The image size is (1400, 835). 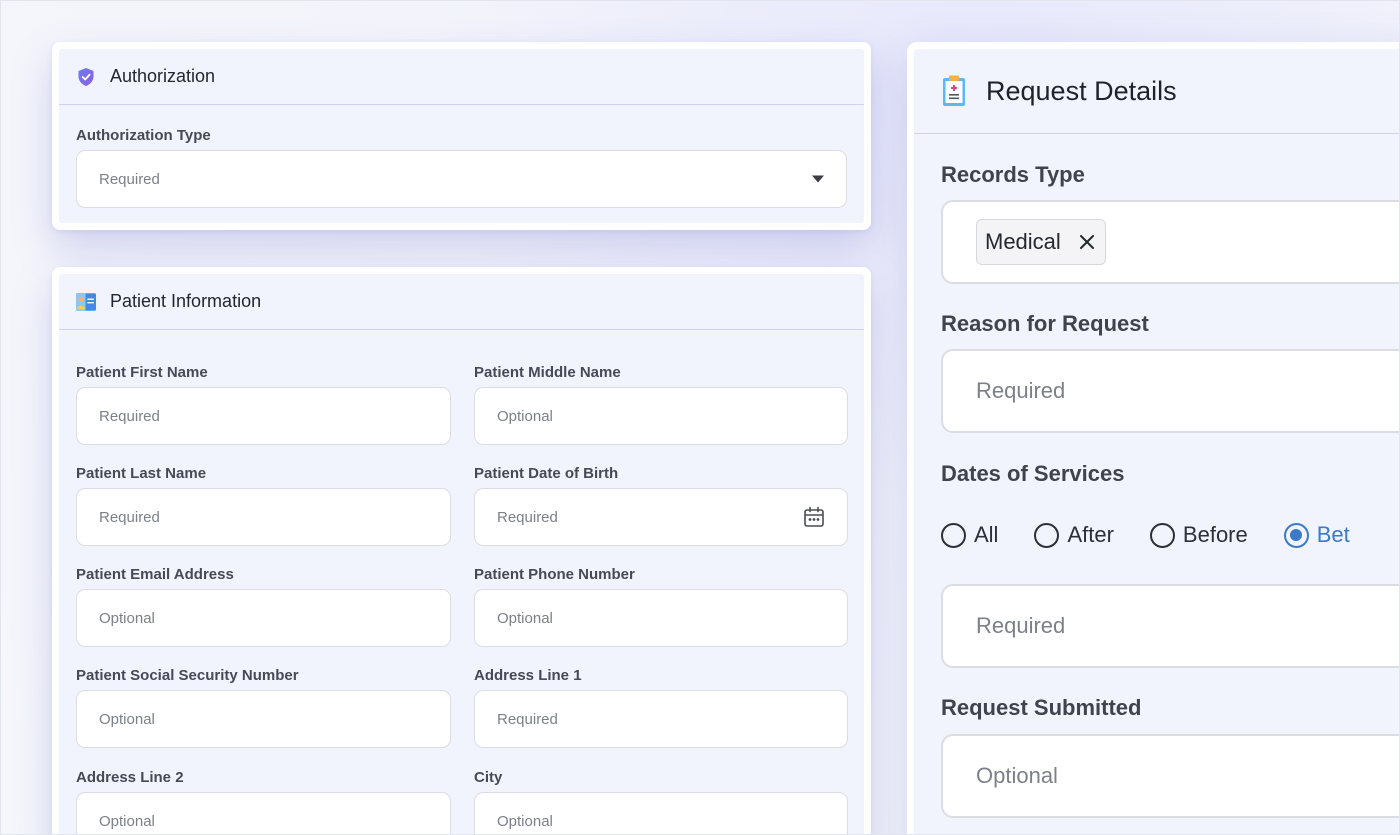 What do you see at coordinates (163, 76) in the screenshot?
I see `authorization-title: Authorization` at bounding box center [163, 76].